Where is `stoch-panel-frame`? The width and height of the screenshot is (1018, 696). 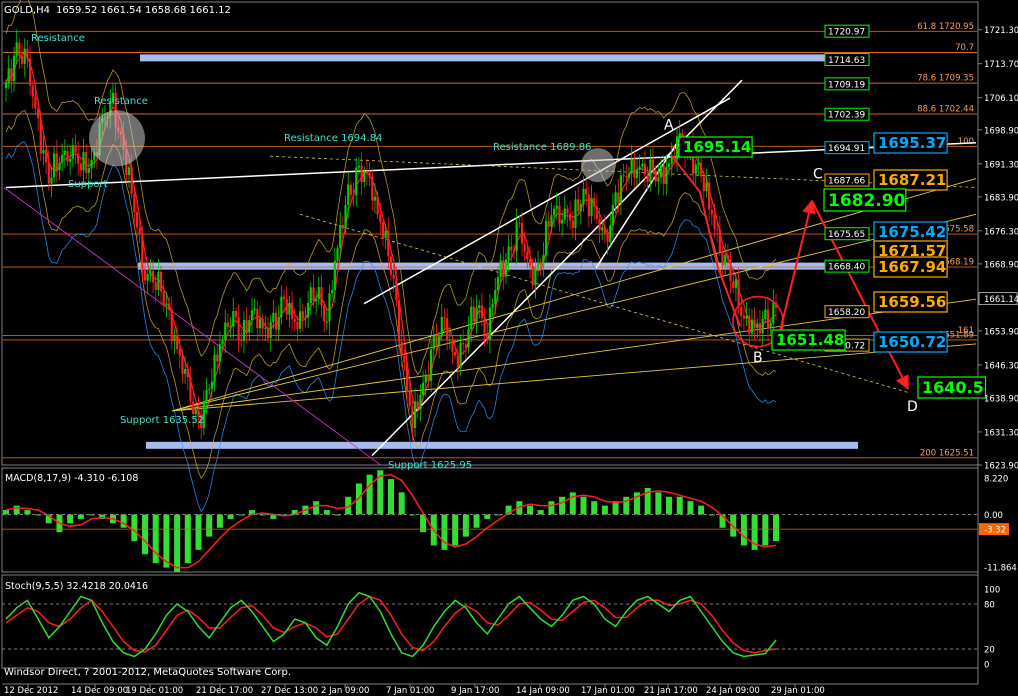
stoch-panel-frame is located at coordinates (490, 621).